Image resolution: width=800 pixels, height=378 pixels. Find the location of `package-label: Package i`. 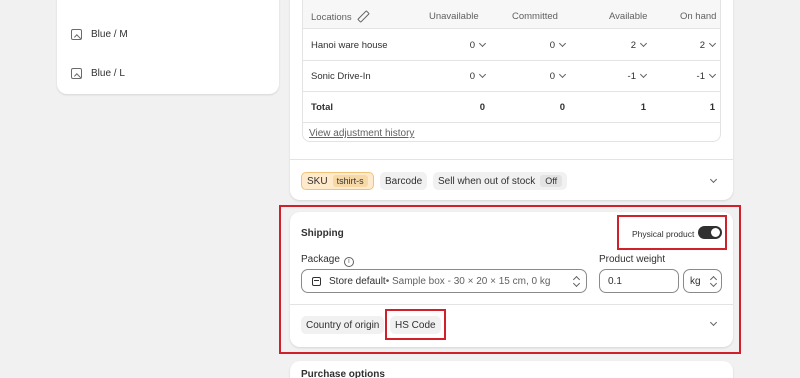

package-label: Package i is located at coordinates (327, 260).